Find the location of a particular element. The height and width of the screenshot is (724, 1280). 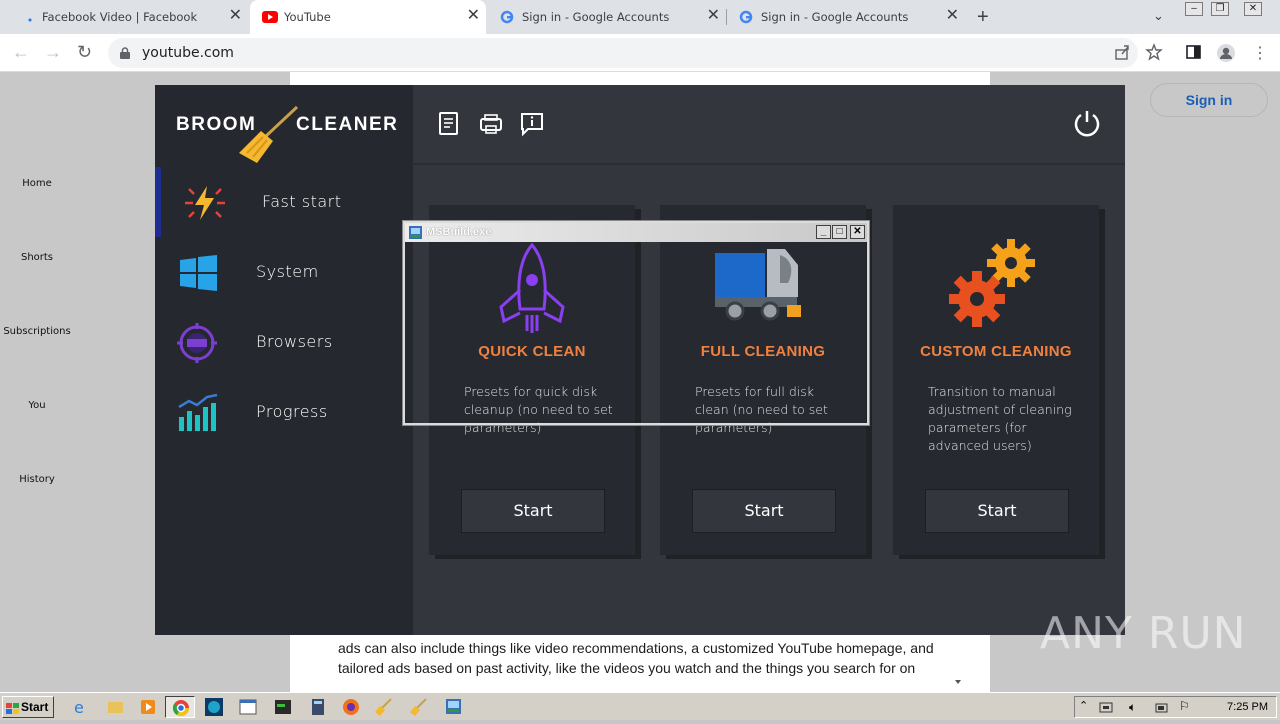

menu-label: Fast start is located at coordinates (302, 201).